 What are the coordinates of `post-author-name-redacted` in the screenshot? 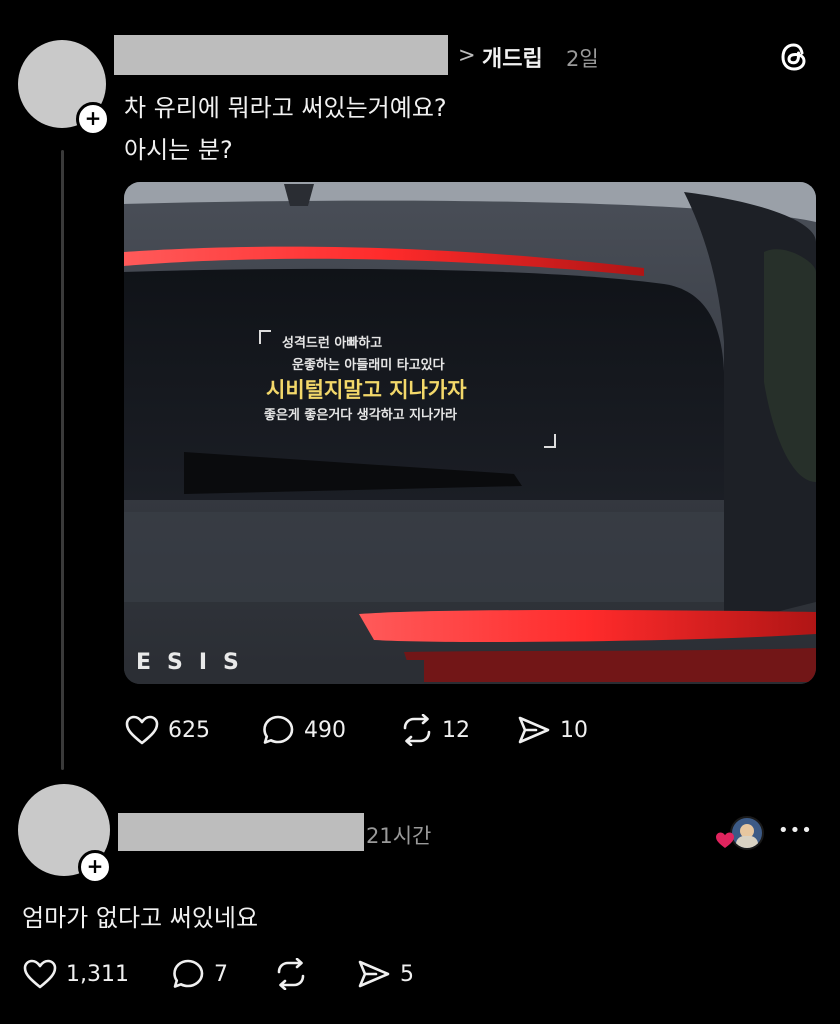 It's located at (281, 55).